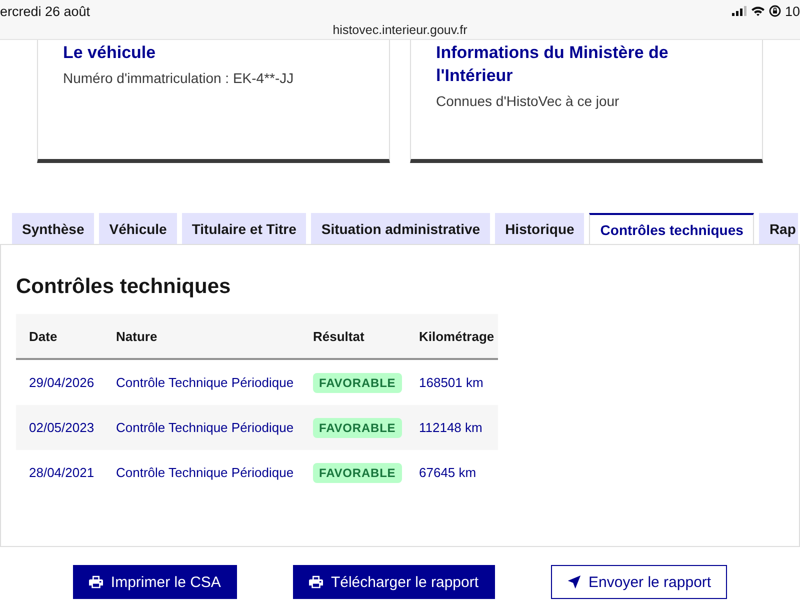  What do you see at coordinates (400, 30) in the screenshot?
I see `url-text: histovec.interieur.gouv.fr` at bounding box center [400, 30].